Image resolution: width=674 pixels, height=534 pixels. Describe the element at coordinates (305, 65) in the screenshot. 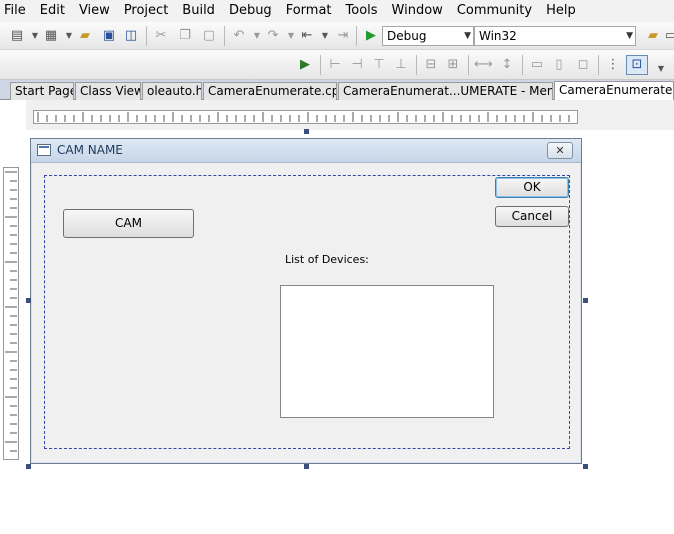

I see `test-dialog-icon: ▶` at that location.